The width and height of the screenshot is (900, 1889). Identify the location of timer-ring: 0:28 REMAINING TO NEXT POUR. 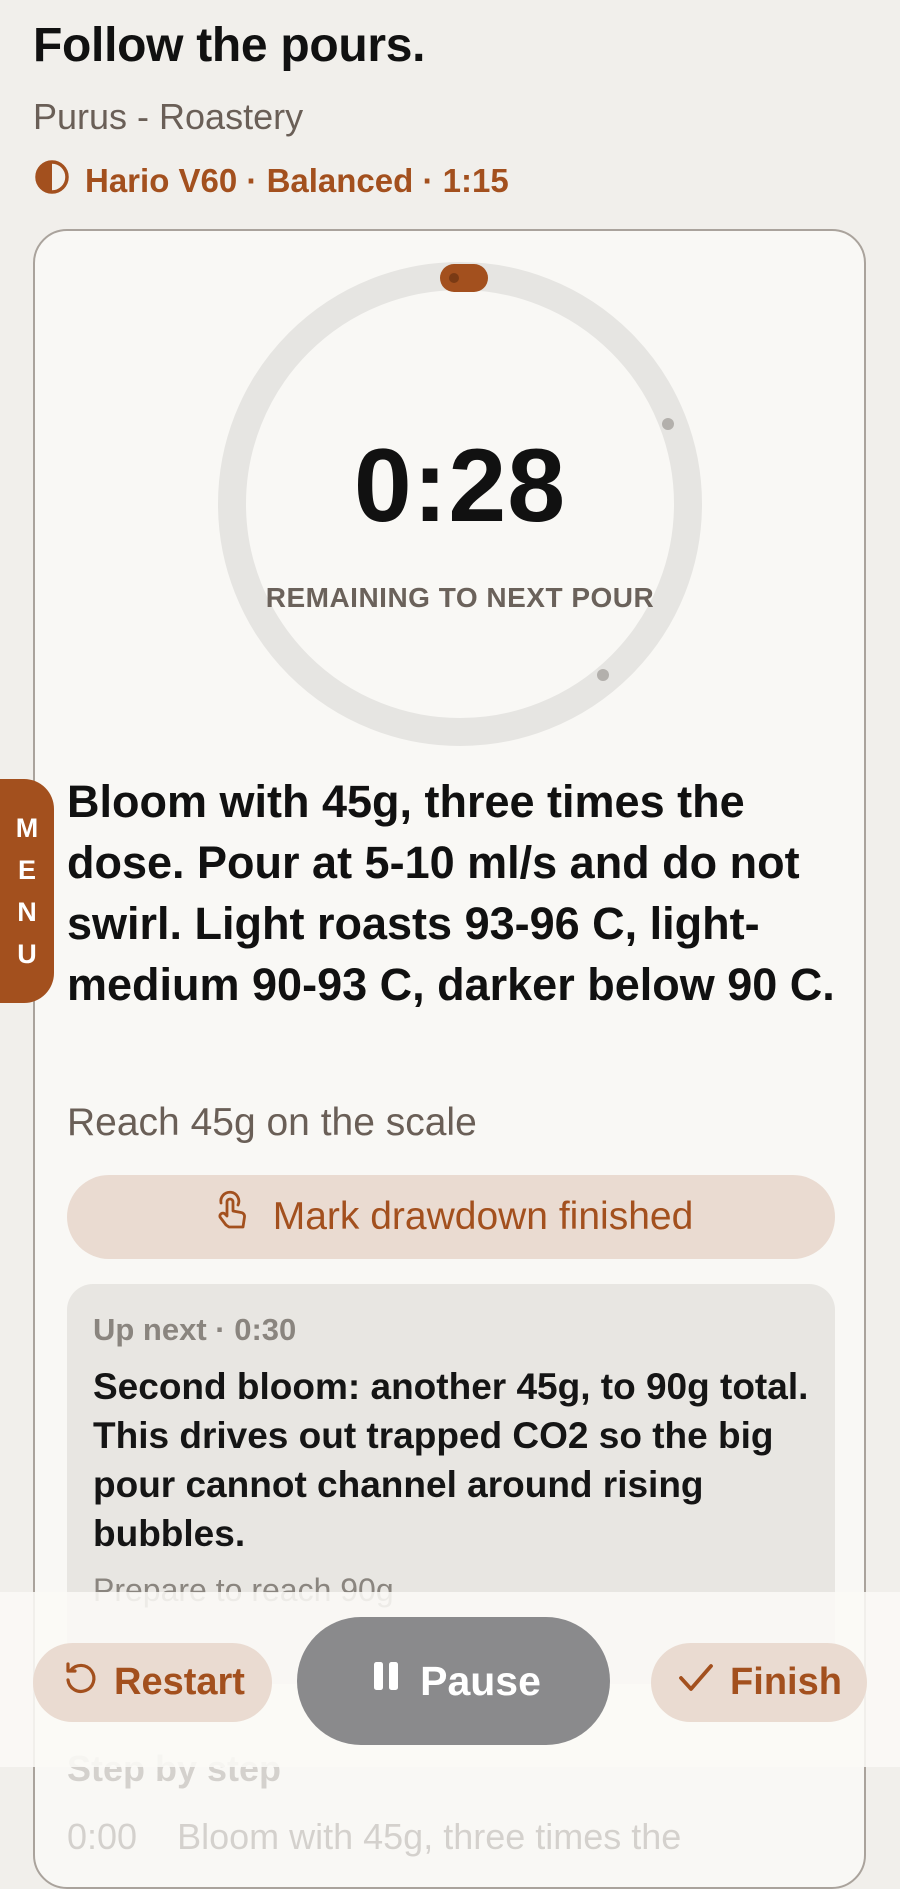
(460, 504).